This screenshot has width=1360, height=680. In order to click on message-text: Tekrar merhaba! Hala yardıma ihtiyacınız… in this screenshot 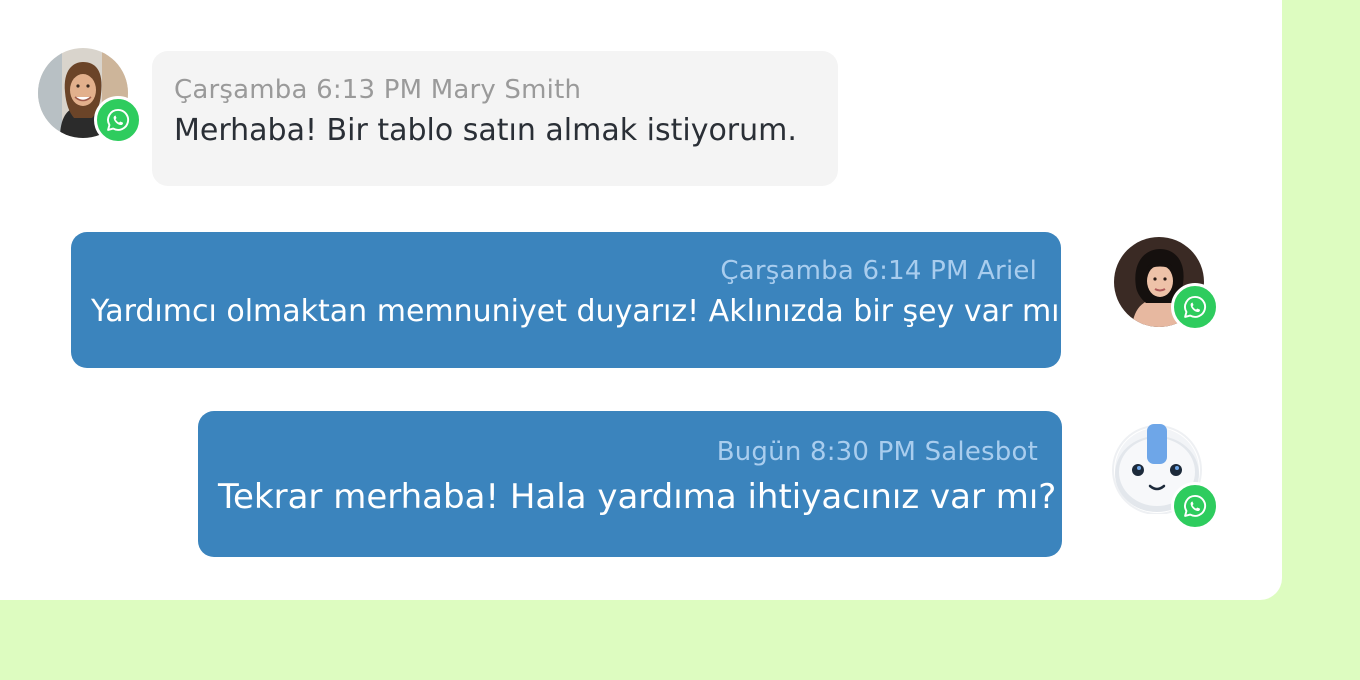, I will do `click(637, 497)`.